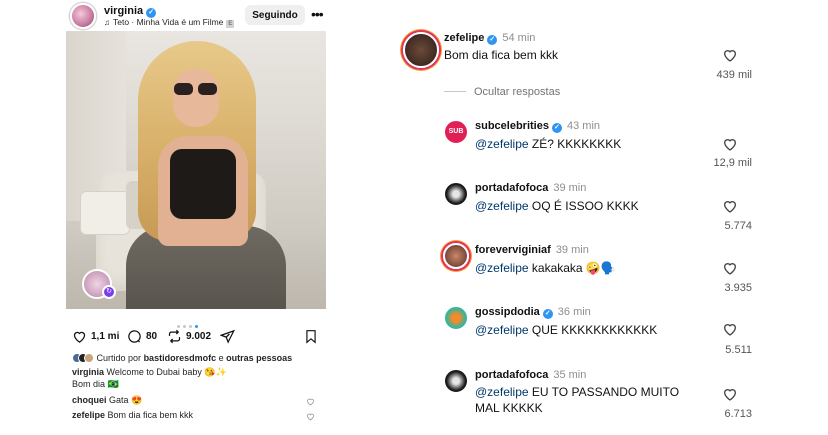 Image resolution: width=828 pixels, height=435 pixels. Describe the element at coordinates (95, 384) in the screenshot. I see `post-caption-line2: Bom dia 🇧🇷` at that location.